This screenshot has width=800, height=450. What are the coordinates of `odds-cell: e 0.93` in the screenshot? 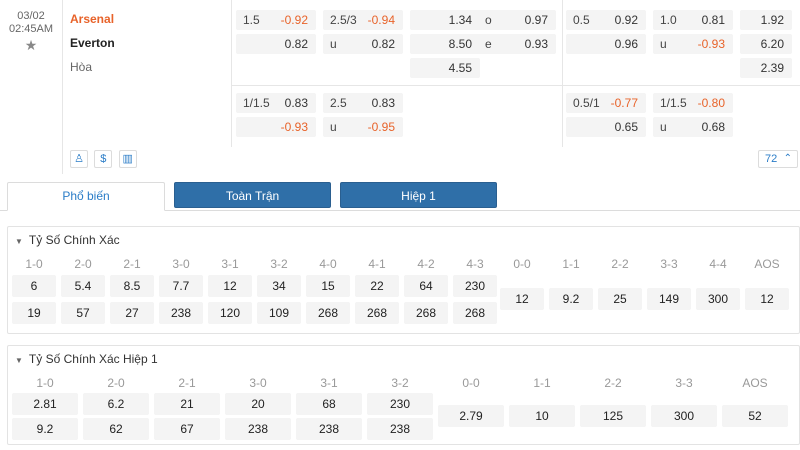 It's located at (517, 44).